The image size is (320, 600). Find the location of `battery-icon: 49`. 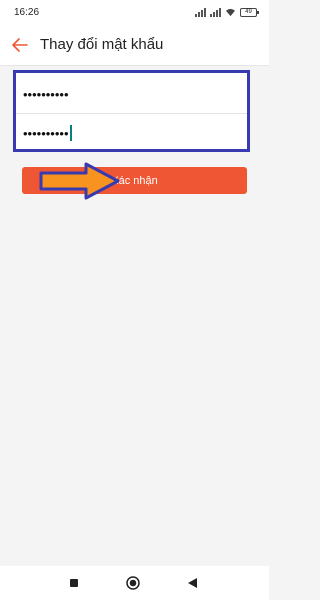

battery-icon: 49 is located at coordinates (249, 12).